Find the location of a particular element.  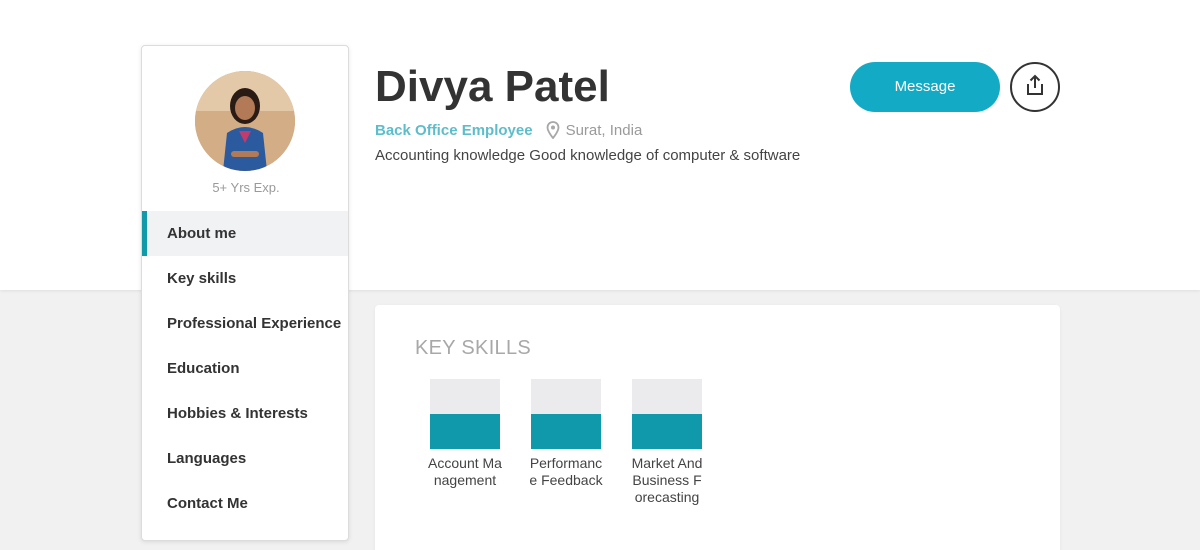

sidebar-item-contact-me: Contact Me is located at coordinates (245, 503).